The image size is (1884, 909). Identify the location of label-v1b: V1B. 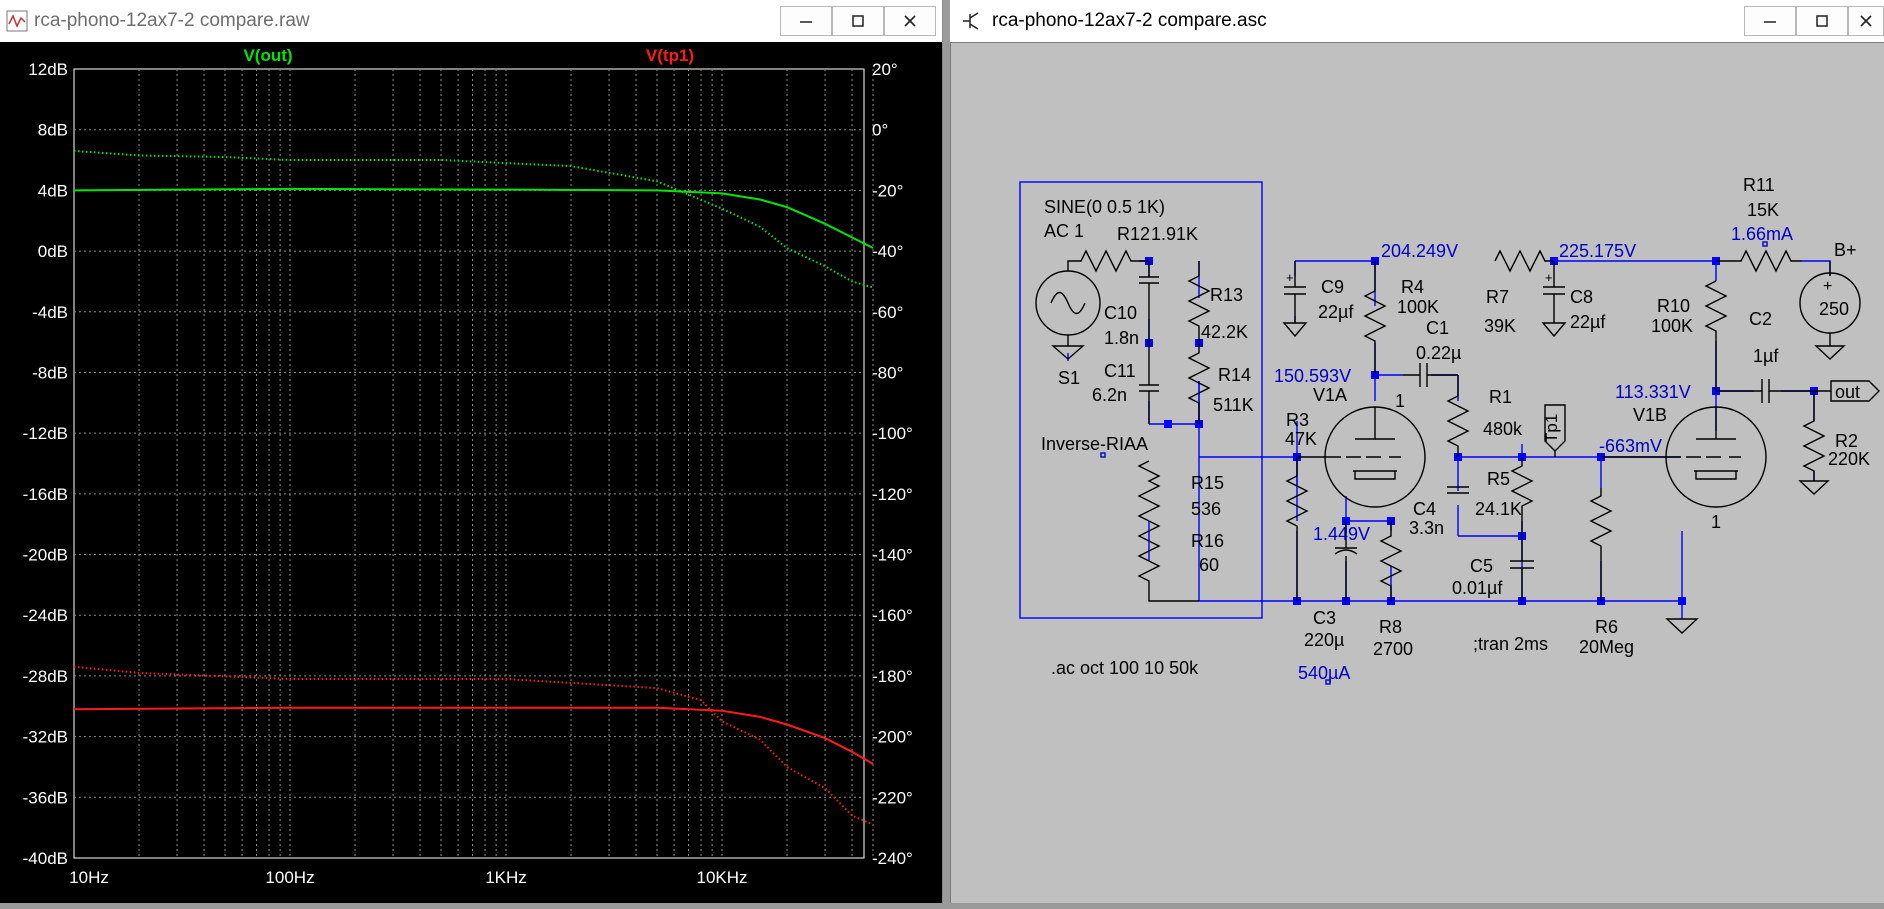
(1650, 415).